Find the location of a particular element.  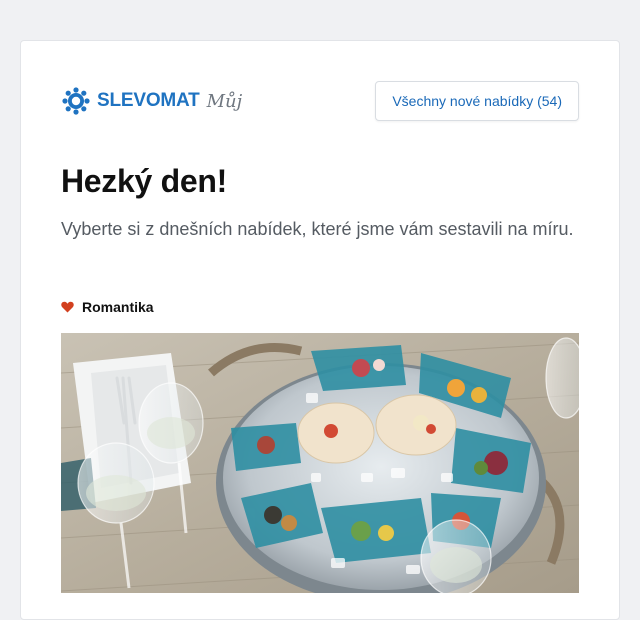

gear-logo-icon is located at coordinates (76, 101).